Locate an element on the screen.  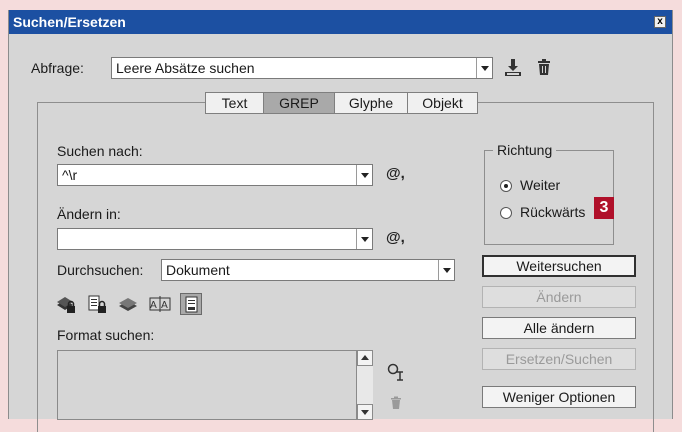
query-value: Leere Absätze suchen is located at coordinates (185, 68).